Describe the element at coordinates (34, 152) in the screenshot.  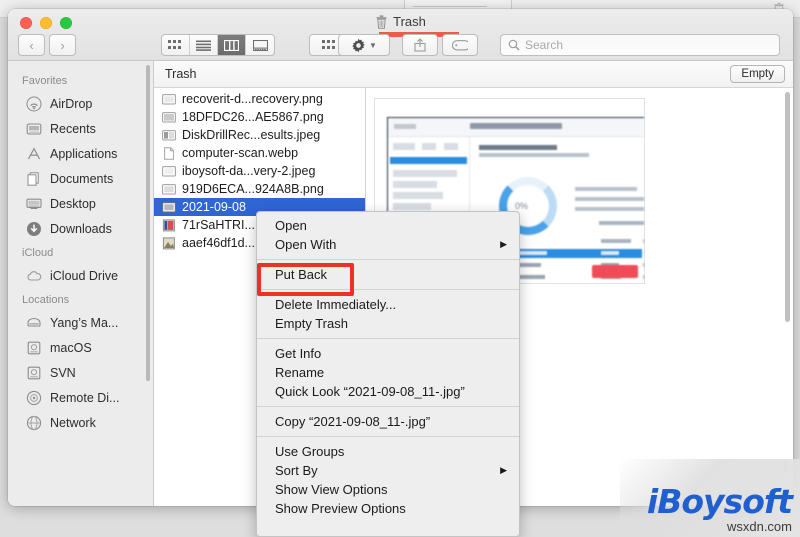
I see `applications-icon` at that location.